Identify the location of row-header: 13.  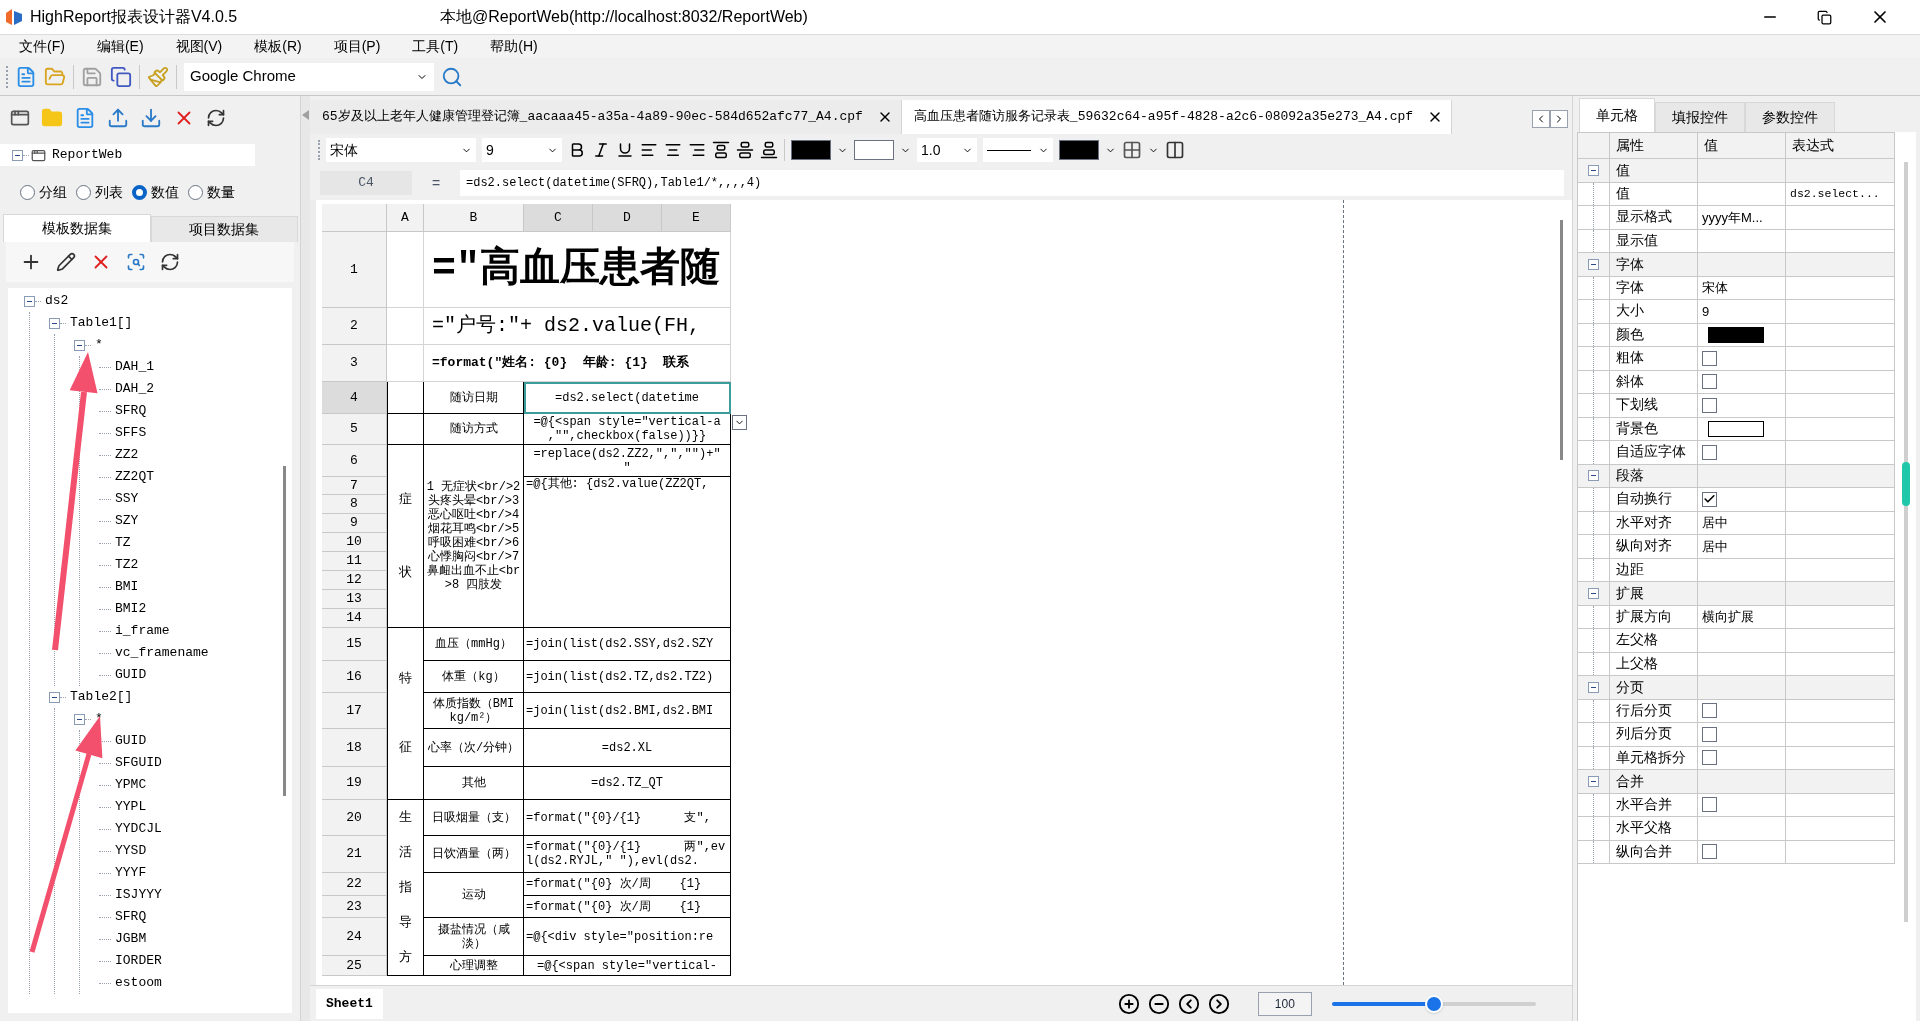
(354, 599).